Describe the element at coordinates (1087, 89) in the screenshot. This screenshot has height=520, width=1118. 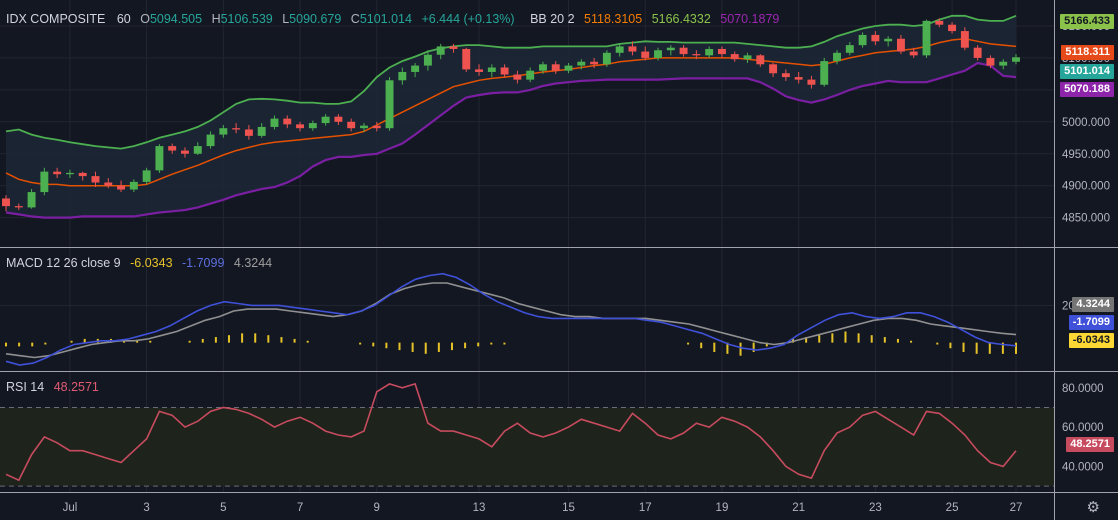
I see `bb-lower-price-box: 5070.188` at that location.